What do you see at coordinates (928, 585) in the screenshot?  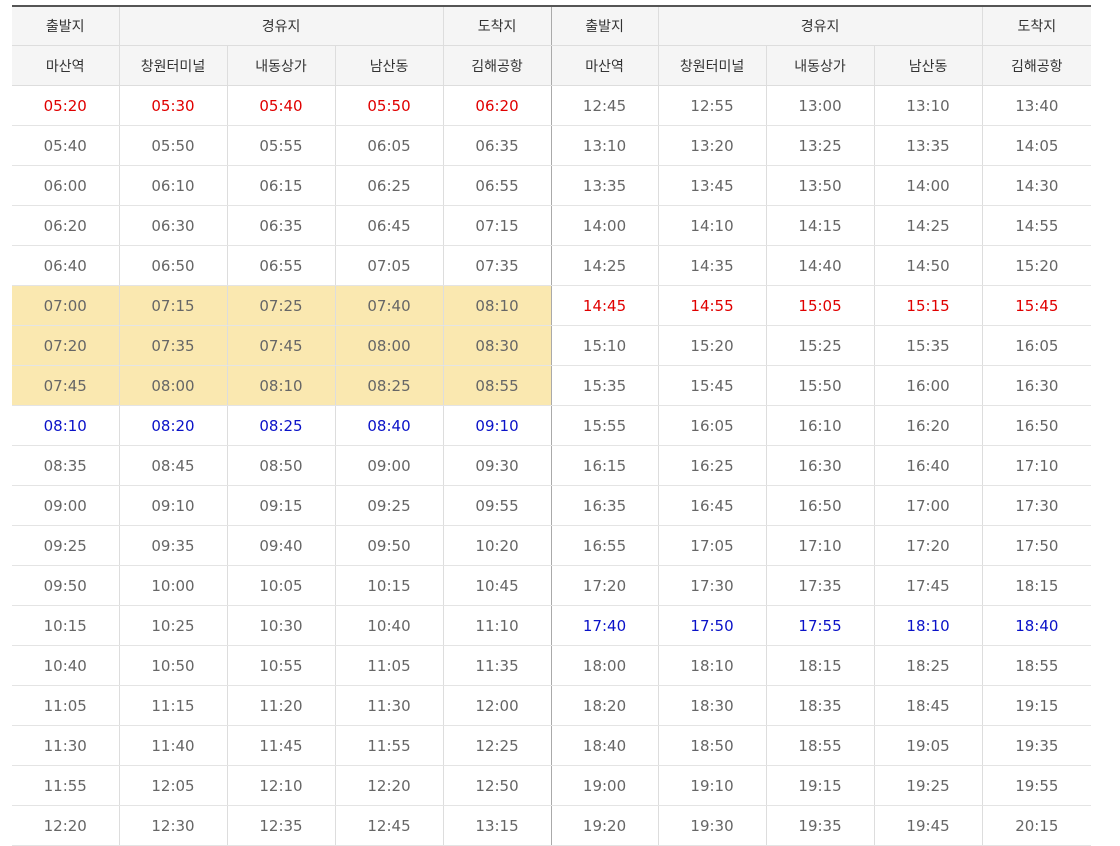 I see `time-cell: 17:45` at bounding box center [928, 585].